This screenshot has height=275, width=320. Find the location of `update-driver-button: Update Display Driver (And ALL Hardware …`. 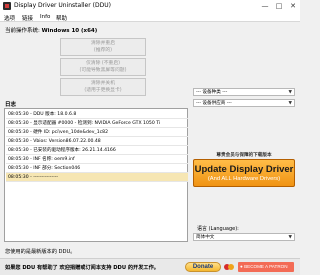

update-driver-button: Update Display Driver (And ALL Hardware … is located at coordinates (244, 173).